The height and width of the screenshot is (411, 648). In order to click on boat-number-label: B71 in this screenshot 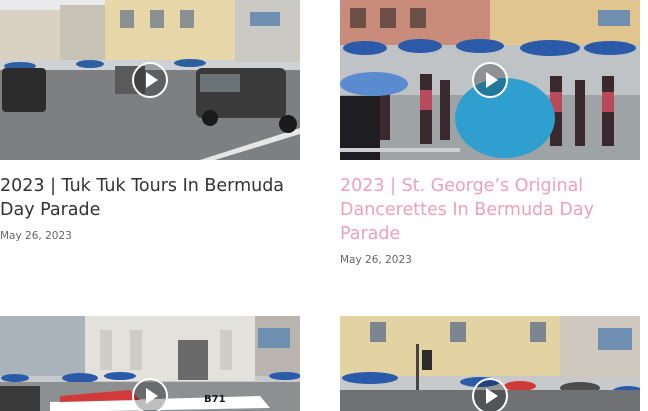, I will do `click(215, 399)`.